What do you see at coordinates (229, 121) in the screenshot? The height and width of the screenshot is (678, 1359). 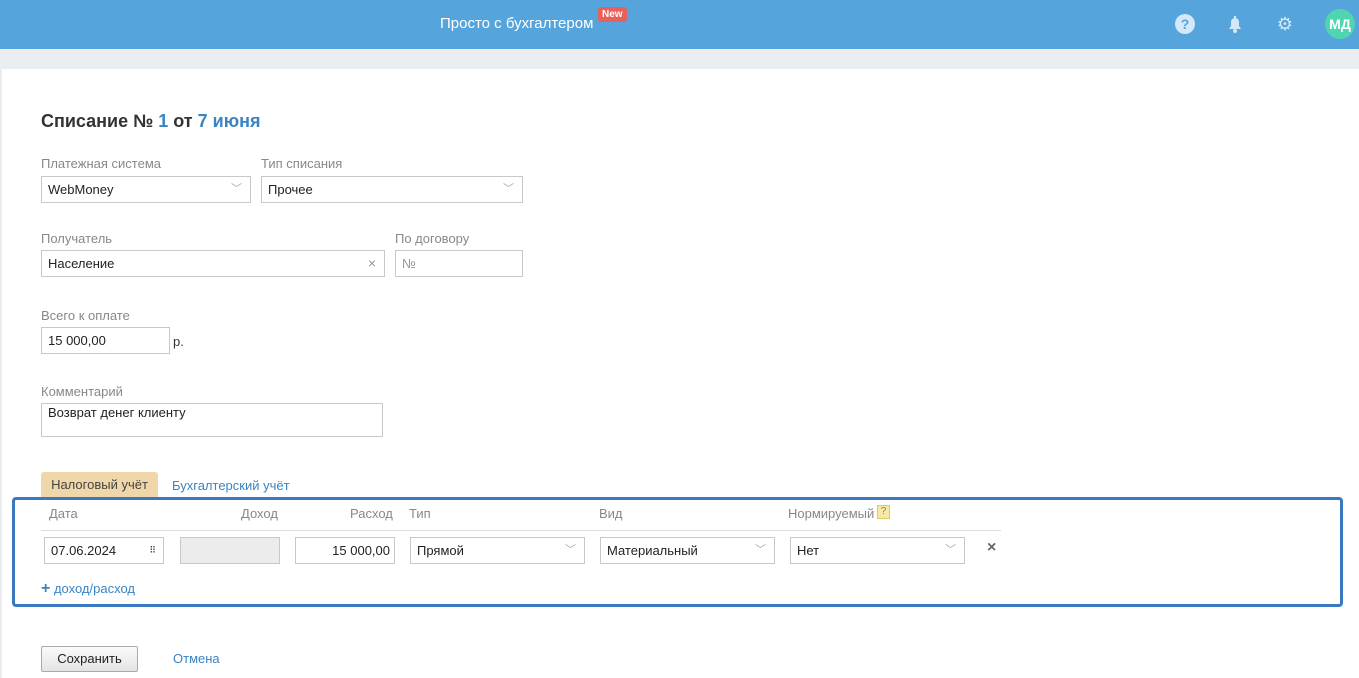 I see `doc-date: 7 июня` at bounding box center [229, 121].